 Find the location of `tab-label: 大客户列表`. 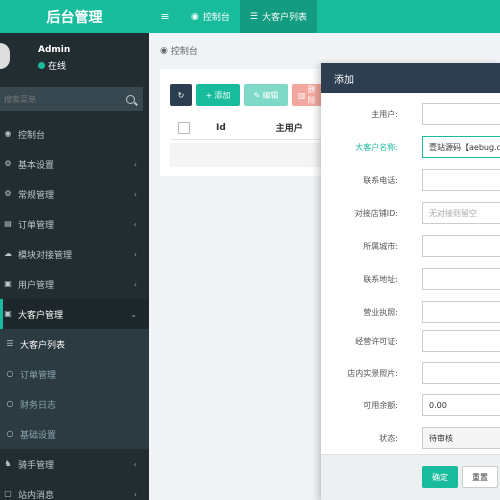

tab-label: 大客户列表 is located at coordinates (284, 18).